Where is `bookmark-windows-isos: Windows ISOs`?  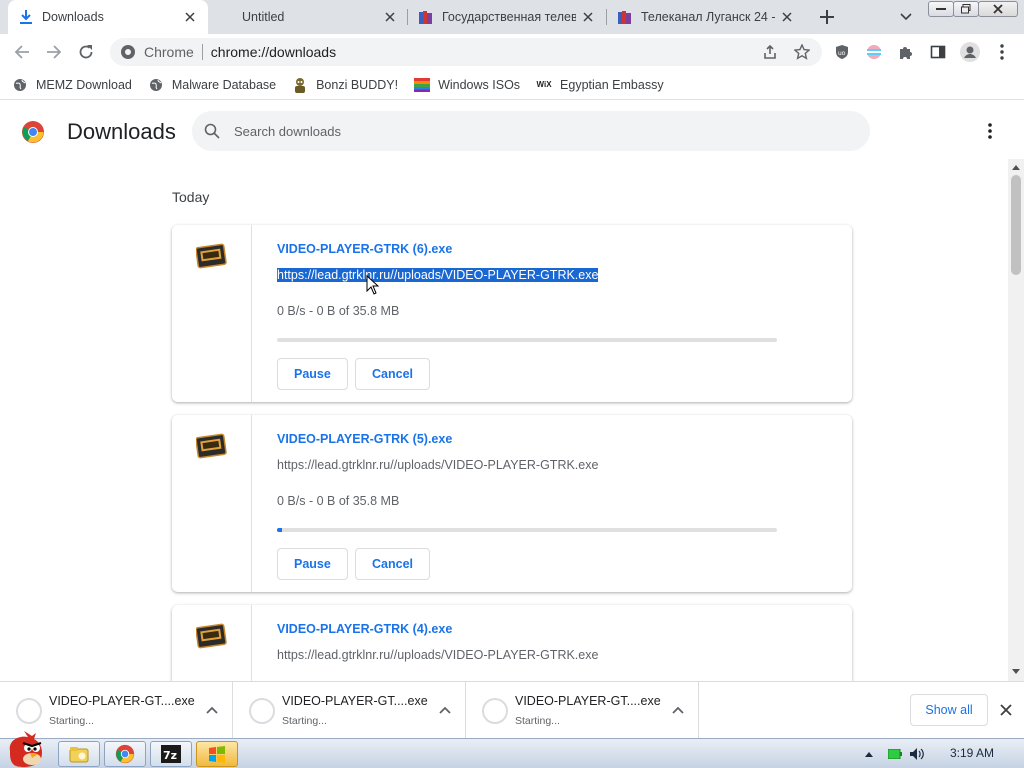 bookmark-windows-isos: Windows ISOs is located at coordinates (467, 85).